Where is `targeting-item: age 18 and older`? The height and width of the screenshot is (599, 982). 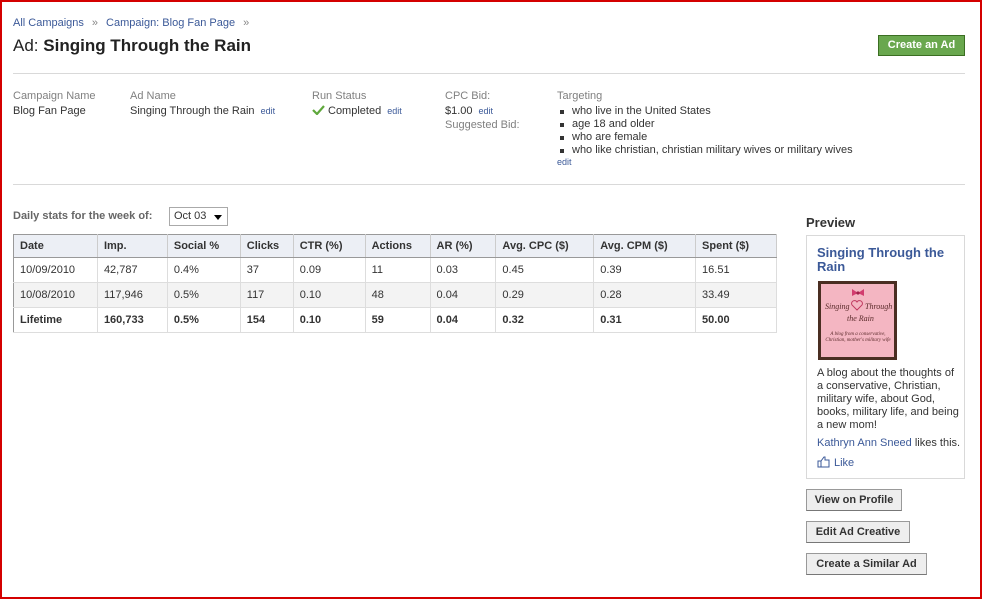 targeting-item: age 18 and older is located at coordinates (705, 124).